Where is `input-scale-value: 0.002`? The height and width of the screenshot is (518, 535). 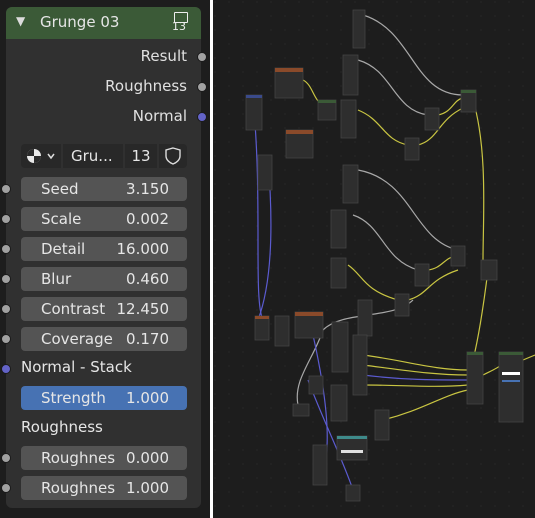 input-scale-value: 0.002 is located at coordinates (147, 219).